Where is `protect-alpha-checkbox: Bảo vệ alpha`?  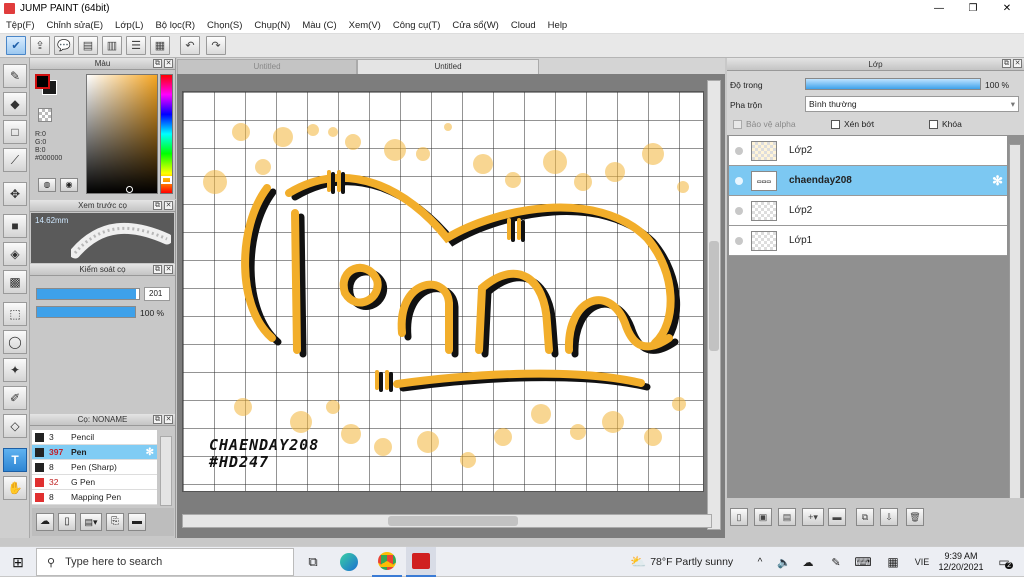 protect-alpha-checkbox: Bảo vệ alpha is located at coordinates (764, 124).